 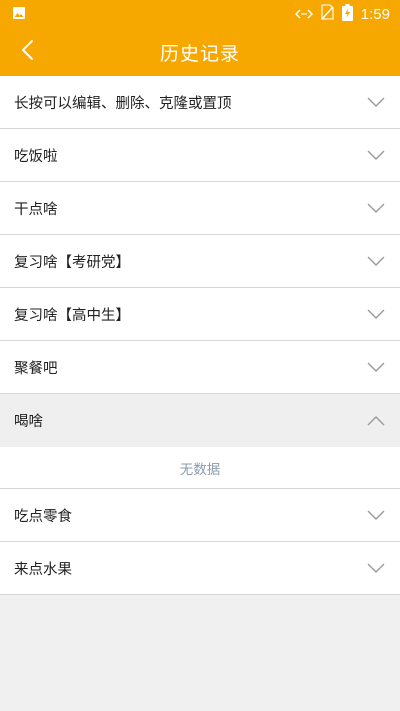 What do you see at coordinates (200, 261) in the screenshot?
I see `list-item: 复习啥【考研党】` at bounding box center [200, 261].